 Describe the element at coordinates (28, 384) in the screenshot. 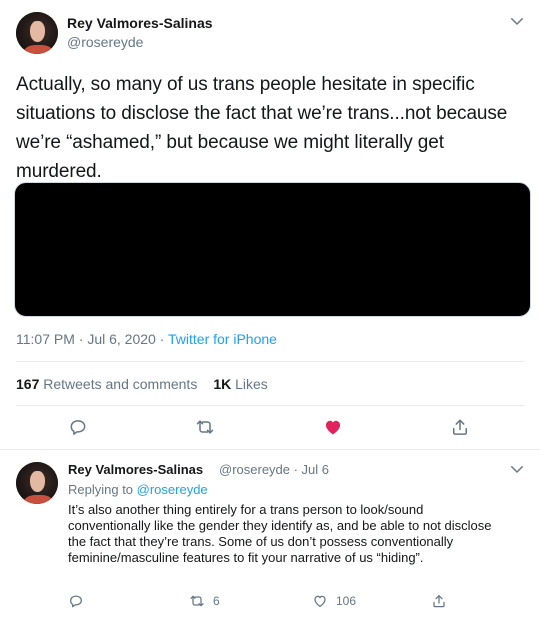

I see `retweets-count: 167` at that location.